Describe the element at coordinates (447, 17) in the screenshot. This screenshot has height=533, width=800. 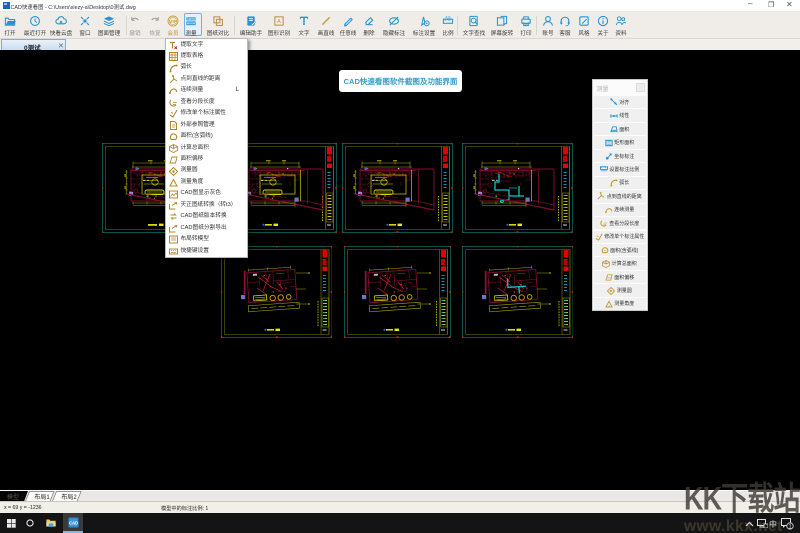
I see `svg-text: A:B` at that location.